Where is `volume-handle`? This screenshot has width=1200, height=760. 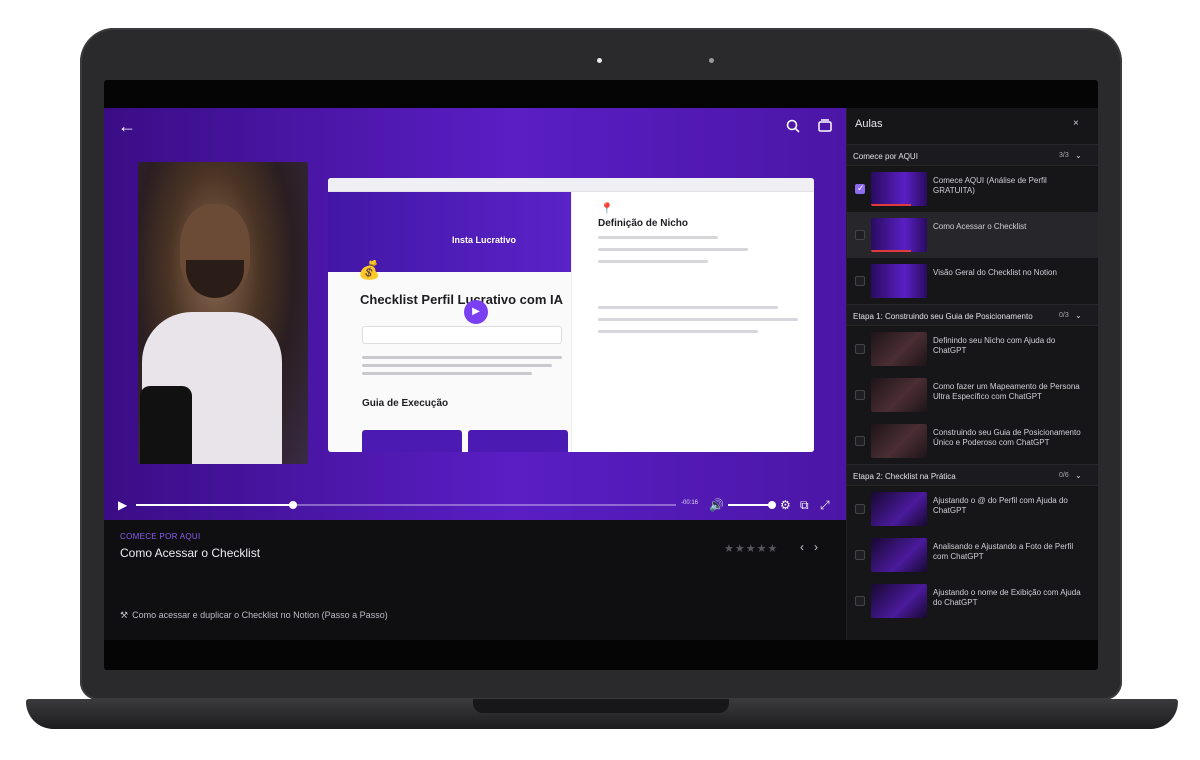 volume-handle is located at coordinates (772, 505).